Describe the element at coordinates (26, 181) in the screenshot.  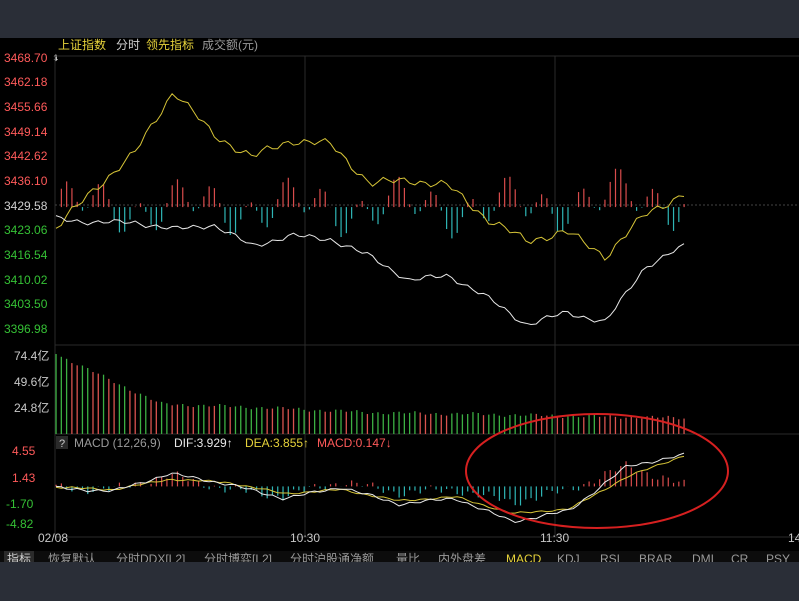
I see `price-tick: 3436.10` at that location.